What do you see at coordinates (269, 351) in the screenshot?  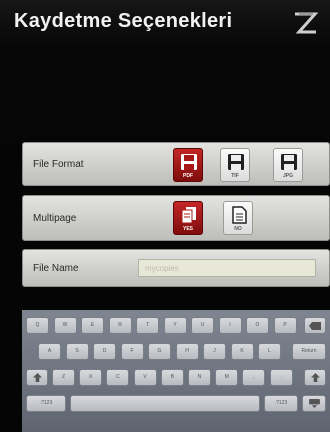 I see `key-l: L` at bounding box center [269, 351].